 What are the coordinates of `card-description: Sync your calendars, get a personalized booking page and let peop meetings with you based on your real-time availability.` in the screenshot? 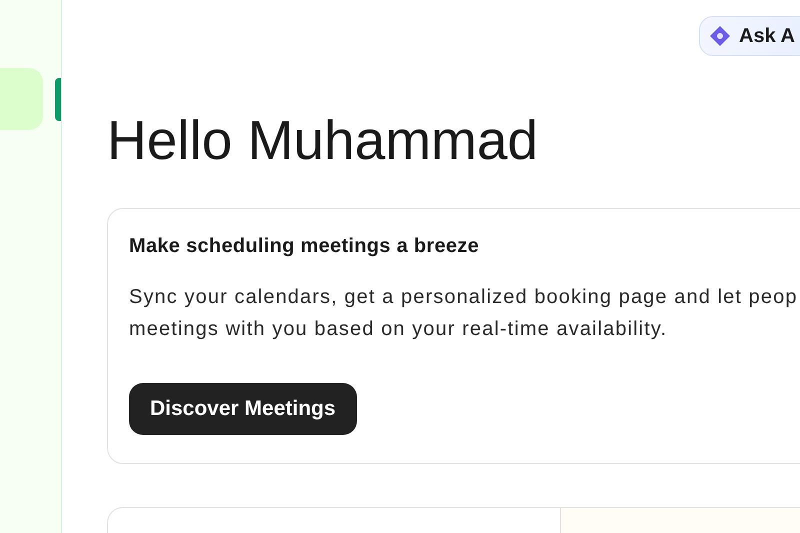 It's located at (464, 313).